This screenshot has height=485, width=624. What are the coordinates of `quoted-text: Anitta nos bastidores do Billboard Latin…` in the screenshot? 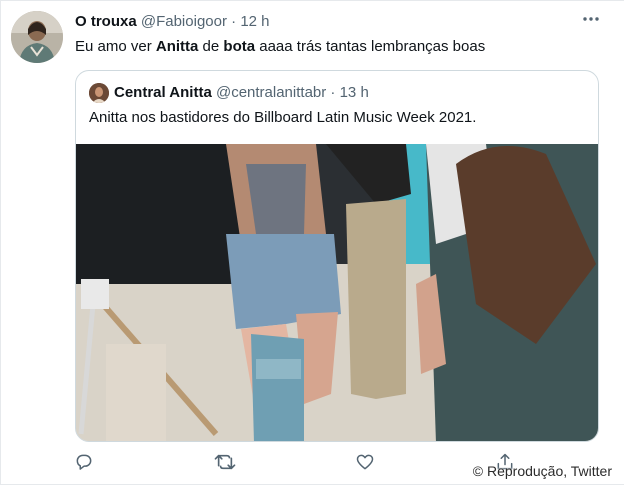 It's located at (283, 117).